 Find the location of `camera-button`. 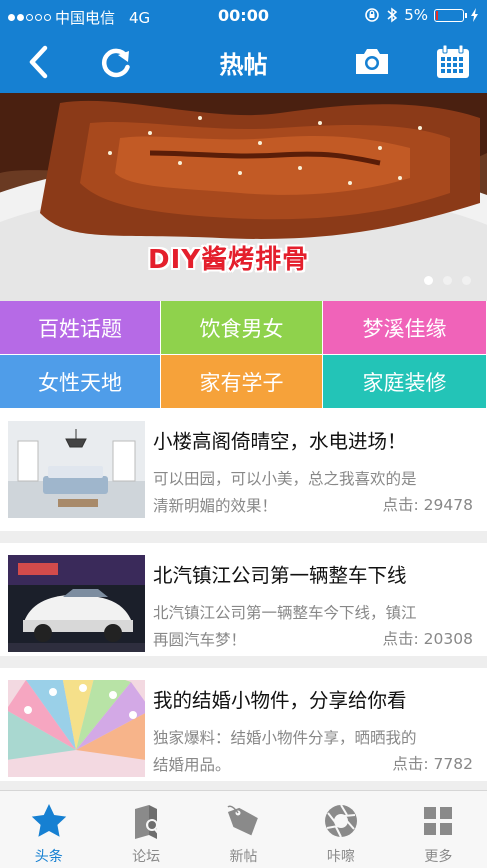

camera-button is located at coordinates (372, 62).